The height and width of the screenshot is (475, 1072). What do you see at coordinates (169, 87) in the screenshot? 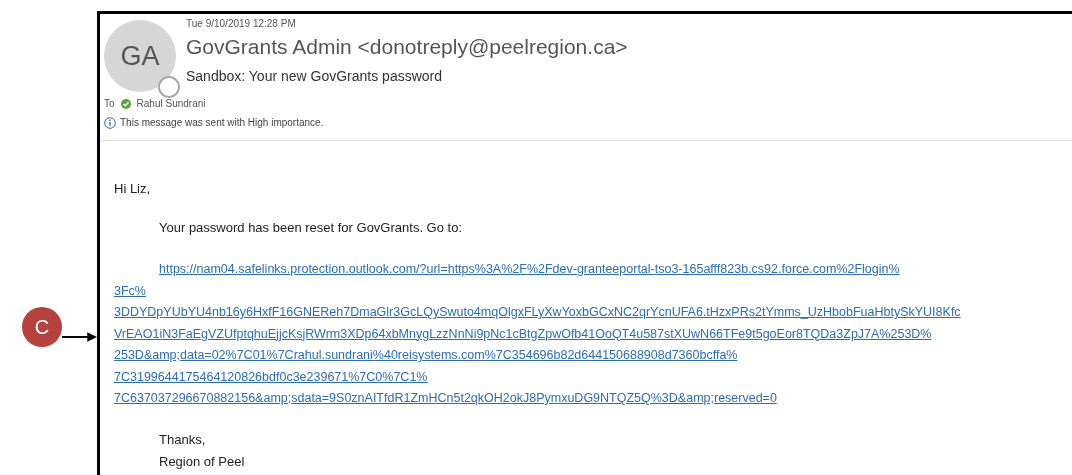
I see `presence-icon` at bounding box center [169, 87].